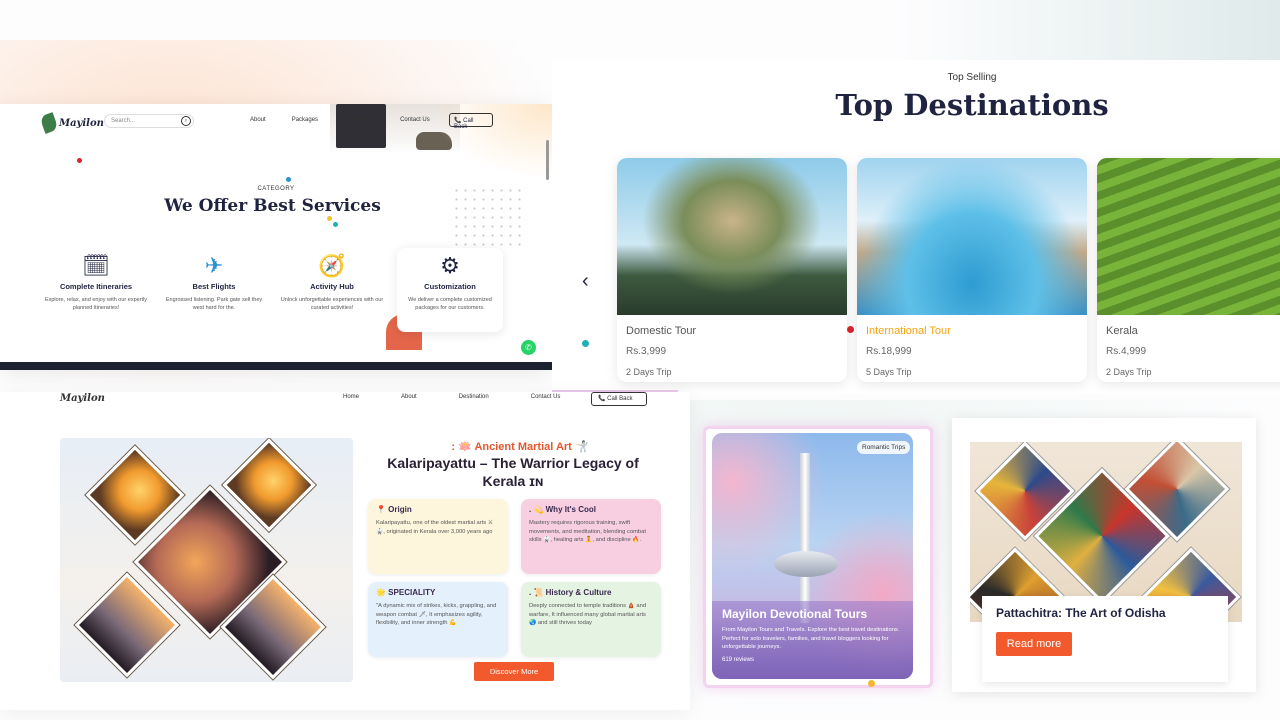 Image resolution: width=1280 pixels, height=720 pixels. Describe the element at coordinates (450, 286) in the screenshot. I see `service-title: Customization` at that location.